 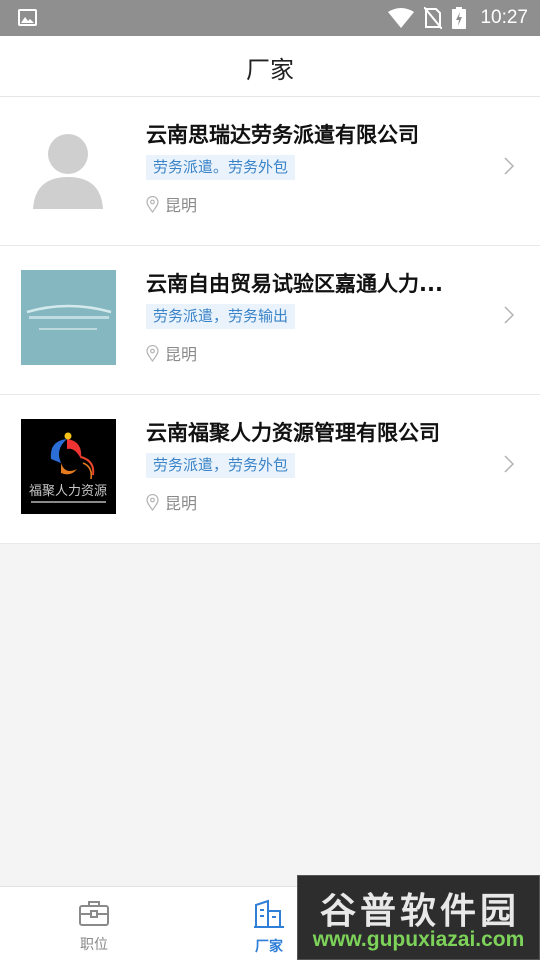 What do you see at coordinates (418, 939) in the screenshot?
I see `watermark-url: www.gupuxiazai.com` at bounding box center [418, 939].